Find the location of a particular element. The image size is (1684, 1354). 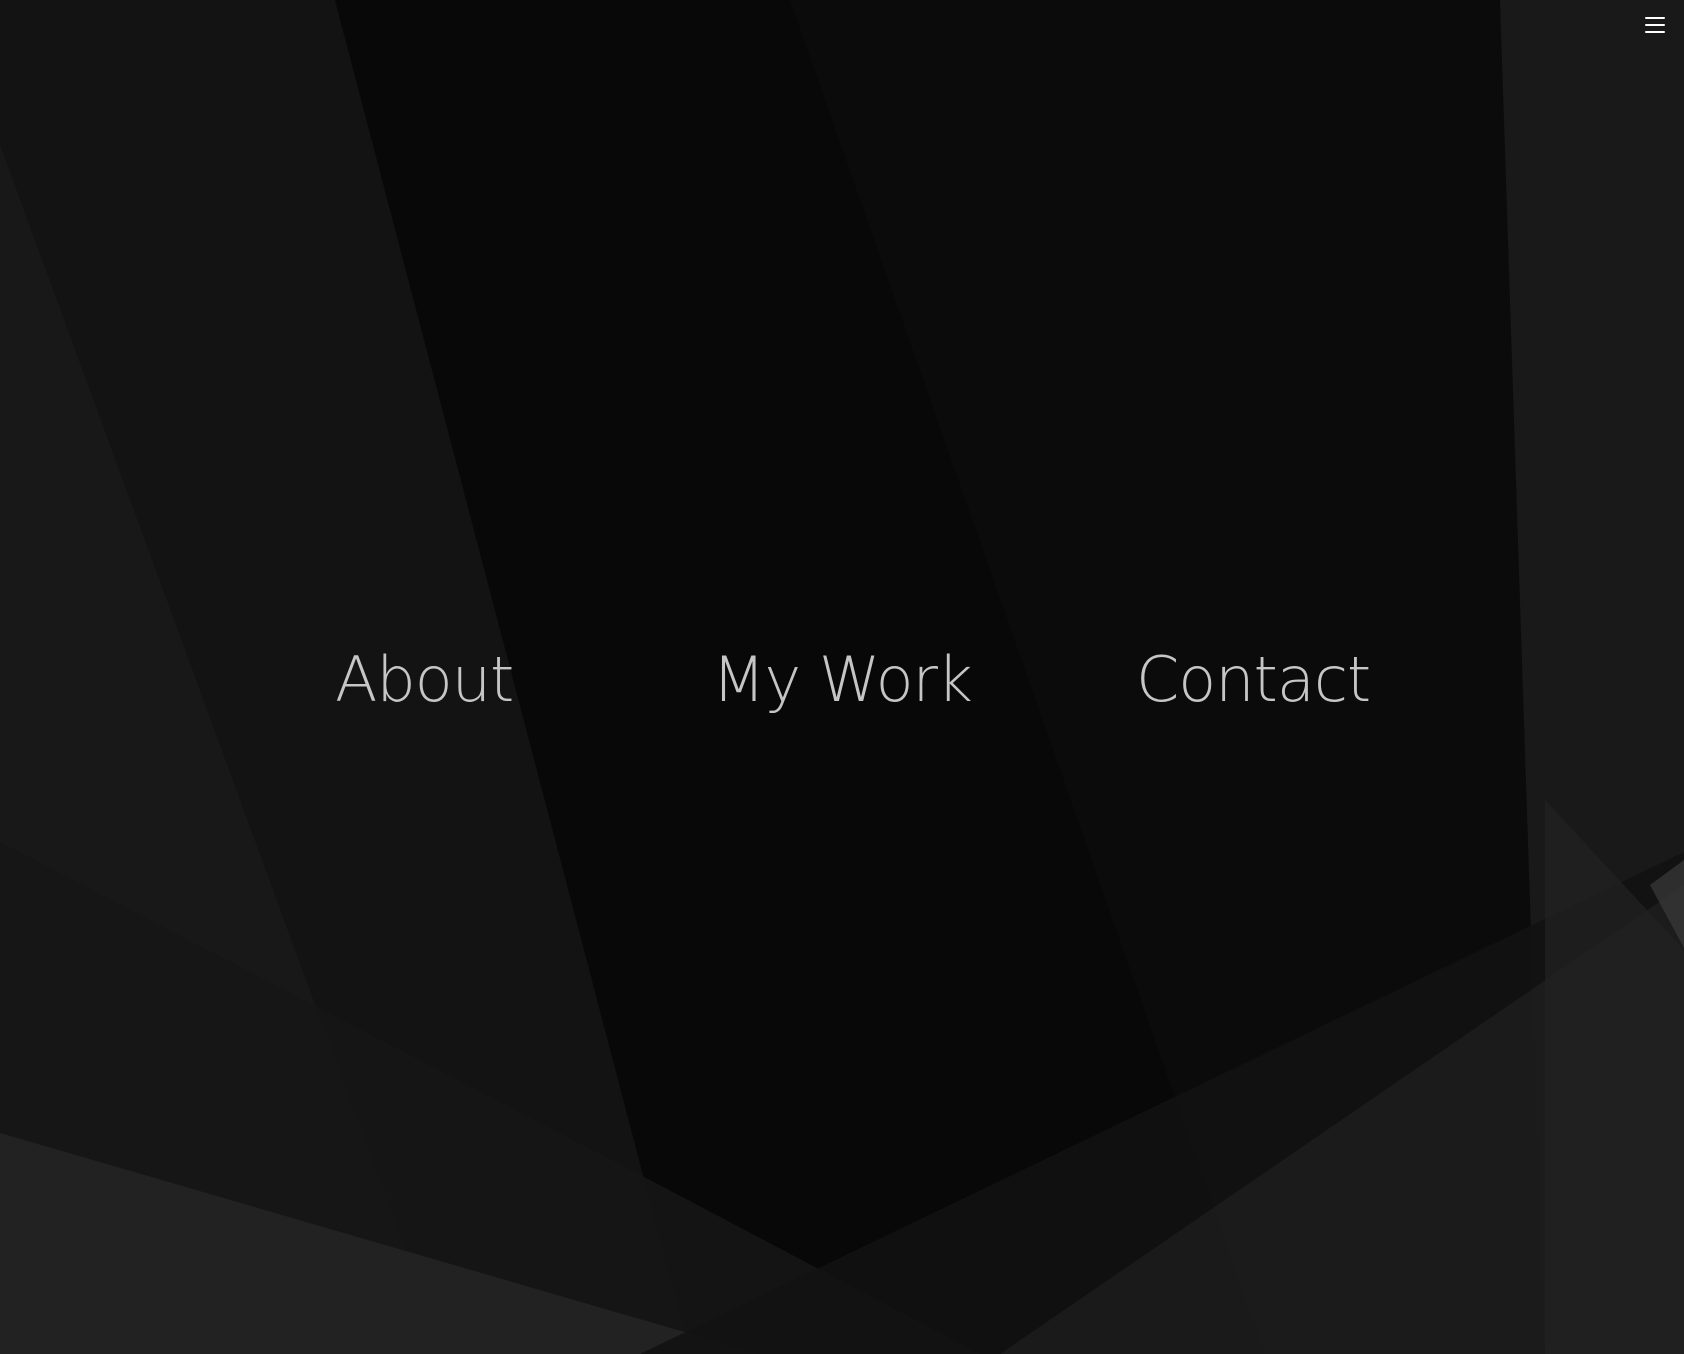

menu-button is located at coordinates (1655, 25).